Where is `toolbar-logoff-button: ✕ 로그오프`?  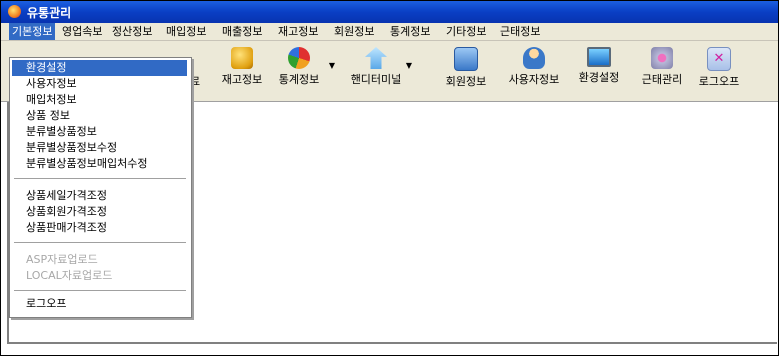 toolbar-logoff-button: ✕ 로그오프 is located at coordinates (719, 68).